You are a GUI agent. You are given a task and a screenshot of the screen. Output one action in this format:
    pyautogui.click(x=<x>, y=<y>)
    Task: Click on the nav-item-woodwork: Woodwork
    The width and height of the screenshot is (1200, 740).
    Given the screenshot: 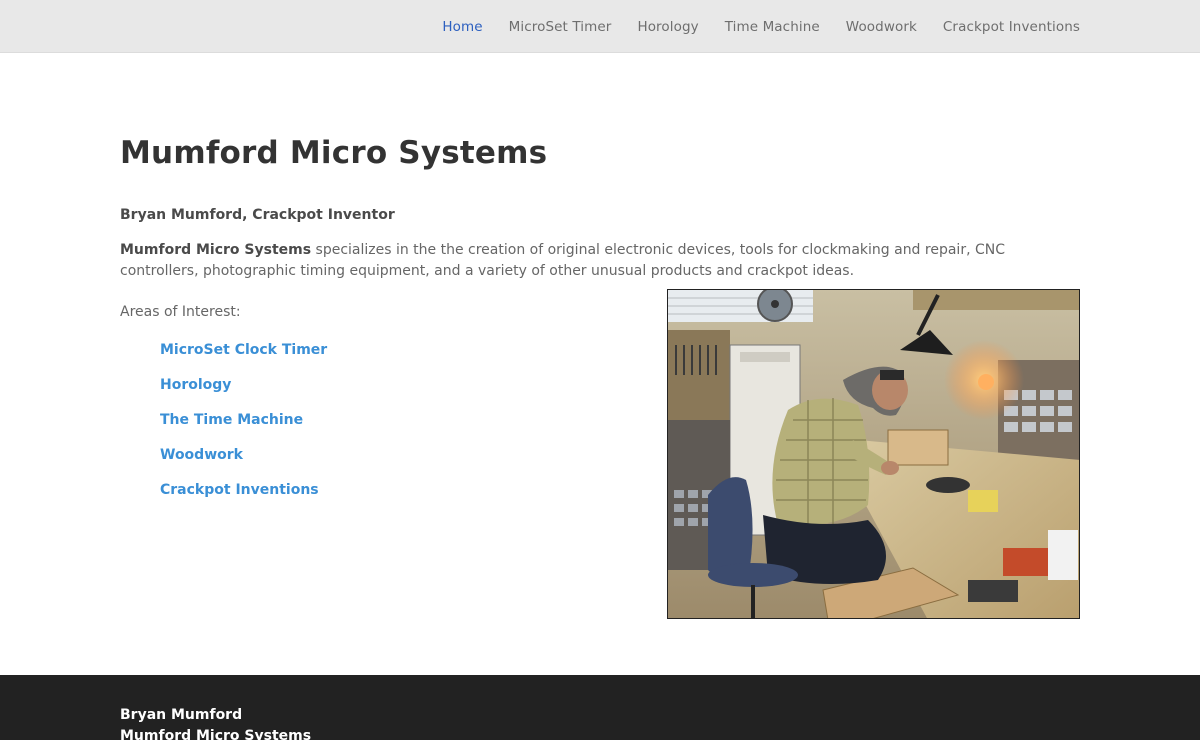 What is the action you would take?
    pyautogui.click(x=881, y=27)
    